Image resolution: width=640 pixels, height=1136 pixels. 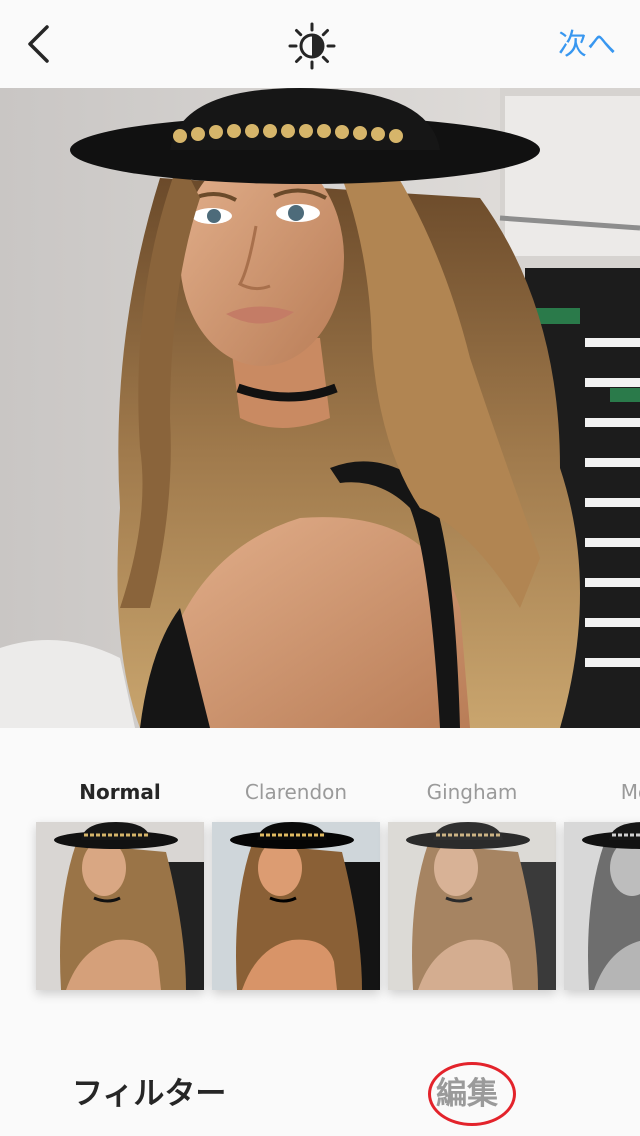 What do you see at coordinates (296, 792) in the screenshot?
I see `filter-name-clarendon: Clarendon` at bounding box center [296, 792].